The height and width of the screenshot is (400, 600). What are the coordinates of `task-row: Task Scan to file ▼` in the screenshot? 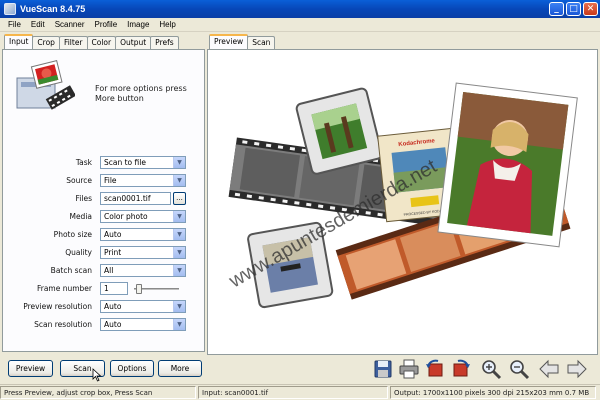 It's located at (104, 162).